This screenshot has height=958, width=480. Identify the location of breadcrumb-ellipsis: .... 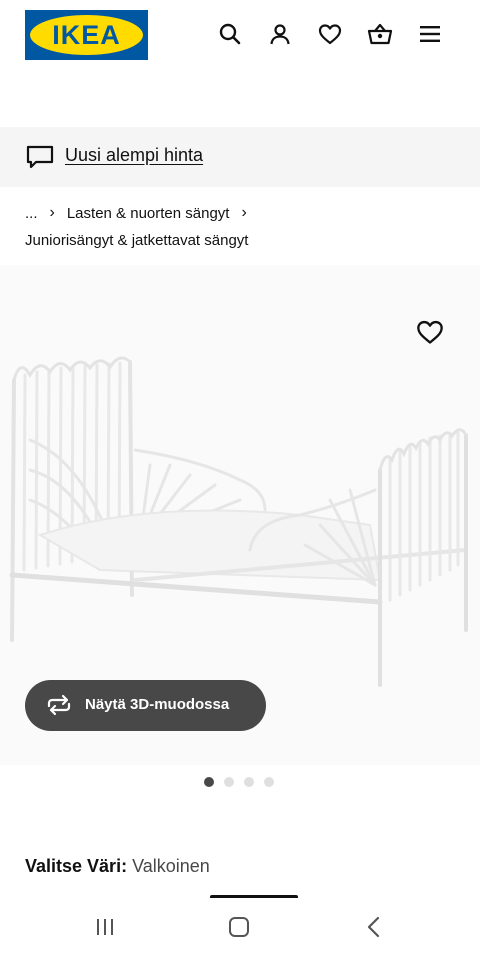
(31, 213).